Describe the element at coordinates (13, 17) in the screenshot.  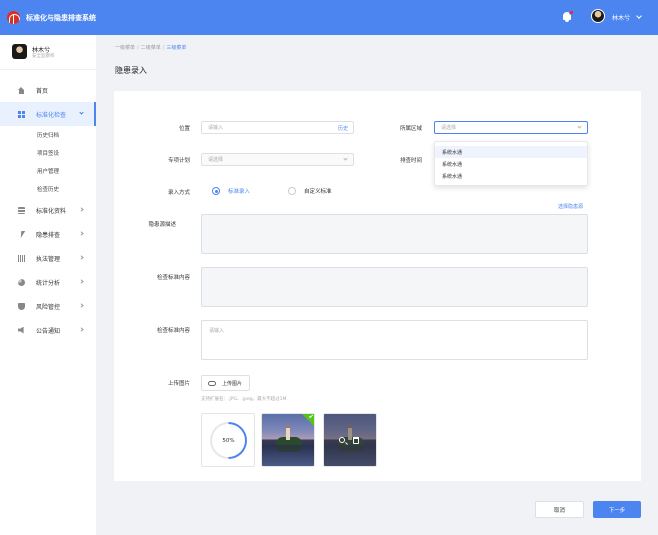
I see `logo-icon` at that location.